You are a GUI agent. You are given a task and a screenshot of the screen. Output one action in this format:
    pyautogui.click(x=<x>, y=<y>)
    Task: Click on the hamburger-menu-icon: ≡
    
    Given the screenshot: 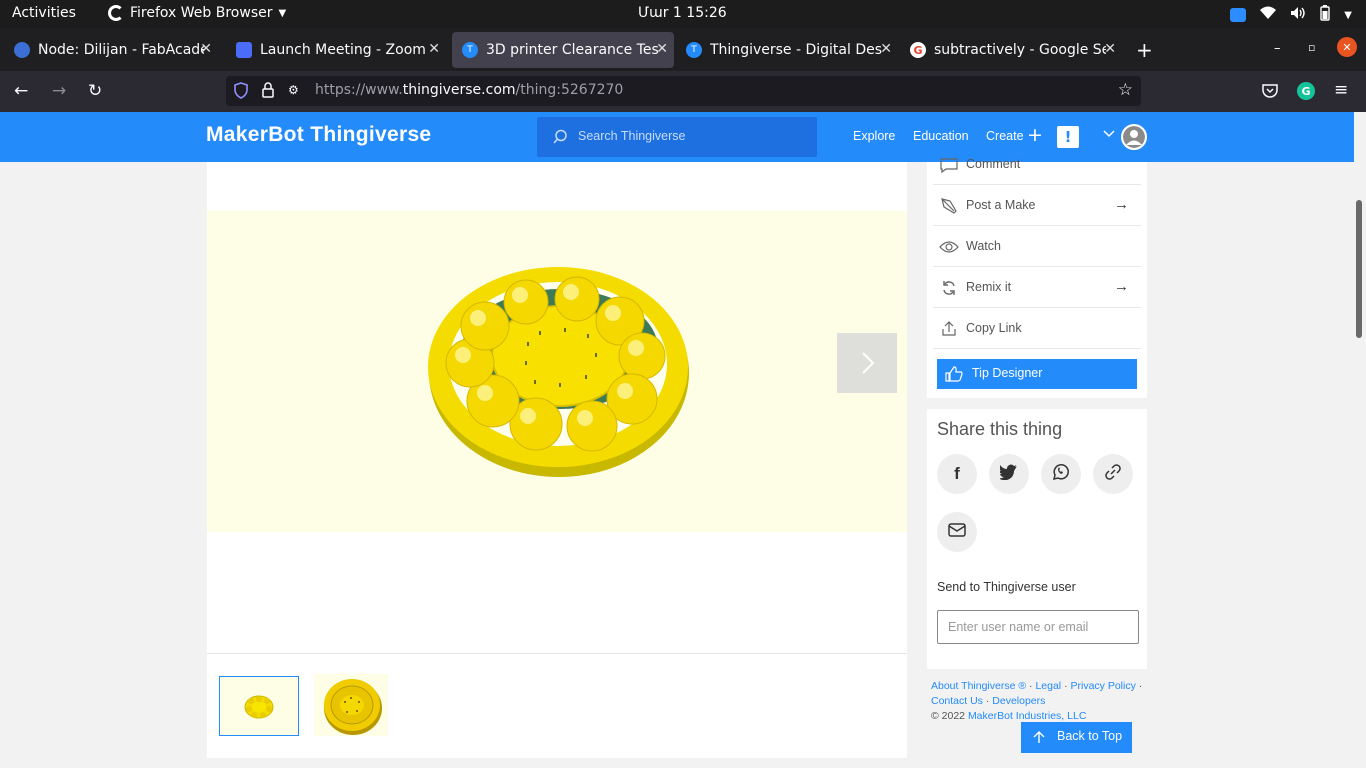 What is the action you would take?
    pyautogui.click(x=1341, y=90)
    